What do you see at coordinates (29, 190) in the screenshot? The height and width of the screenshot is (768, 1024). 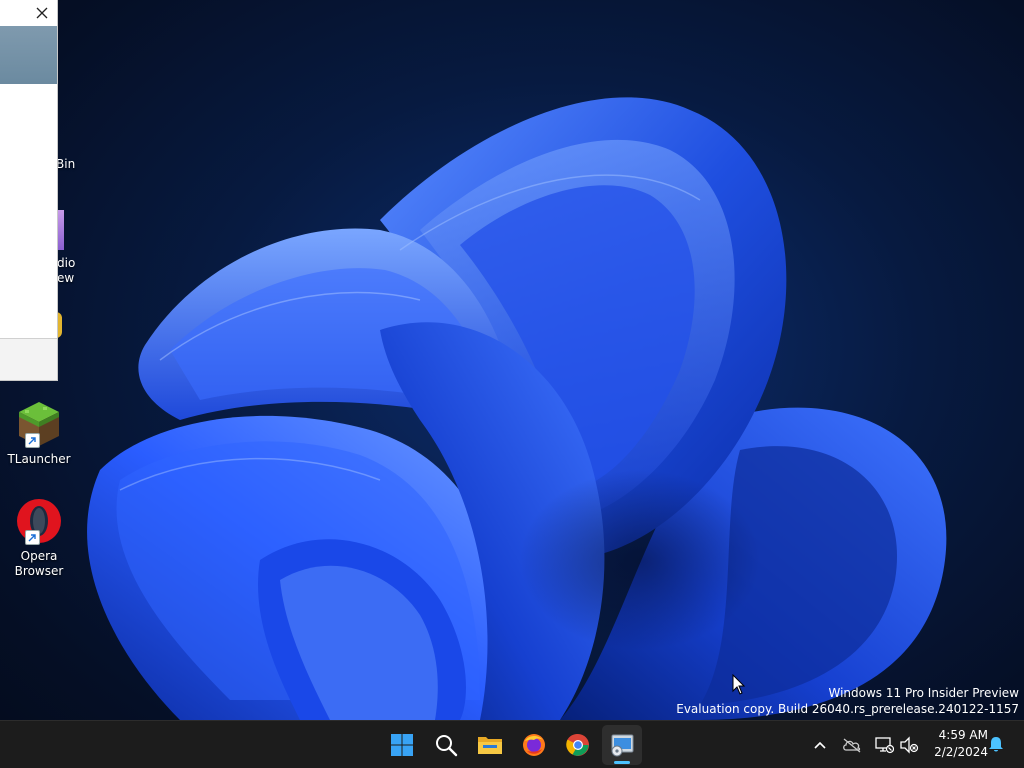 I see `dialog-window` at bounding box center [29, 190].